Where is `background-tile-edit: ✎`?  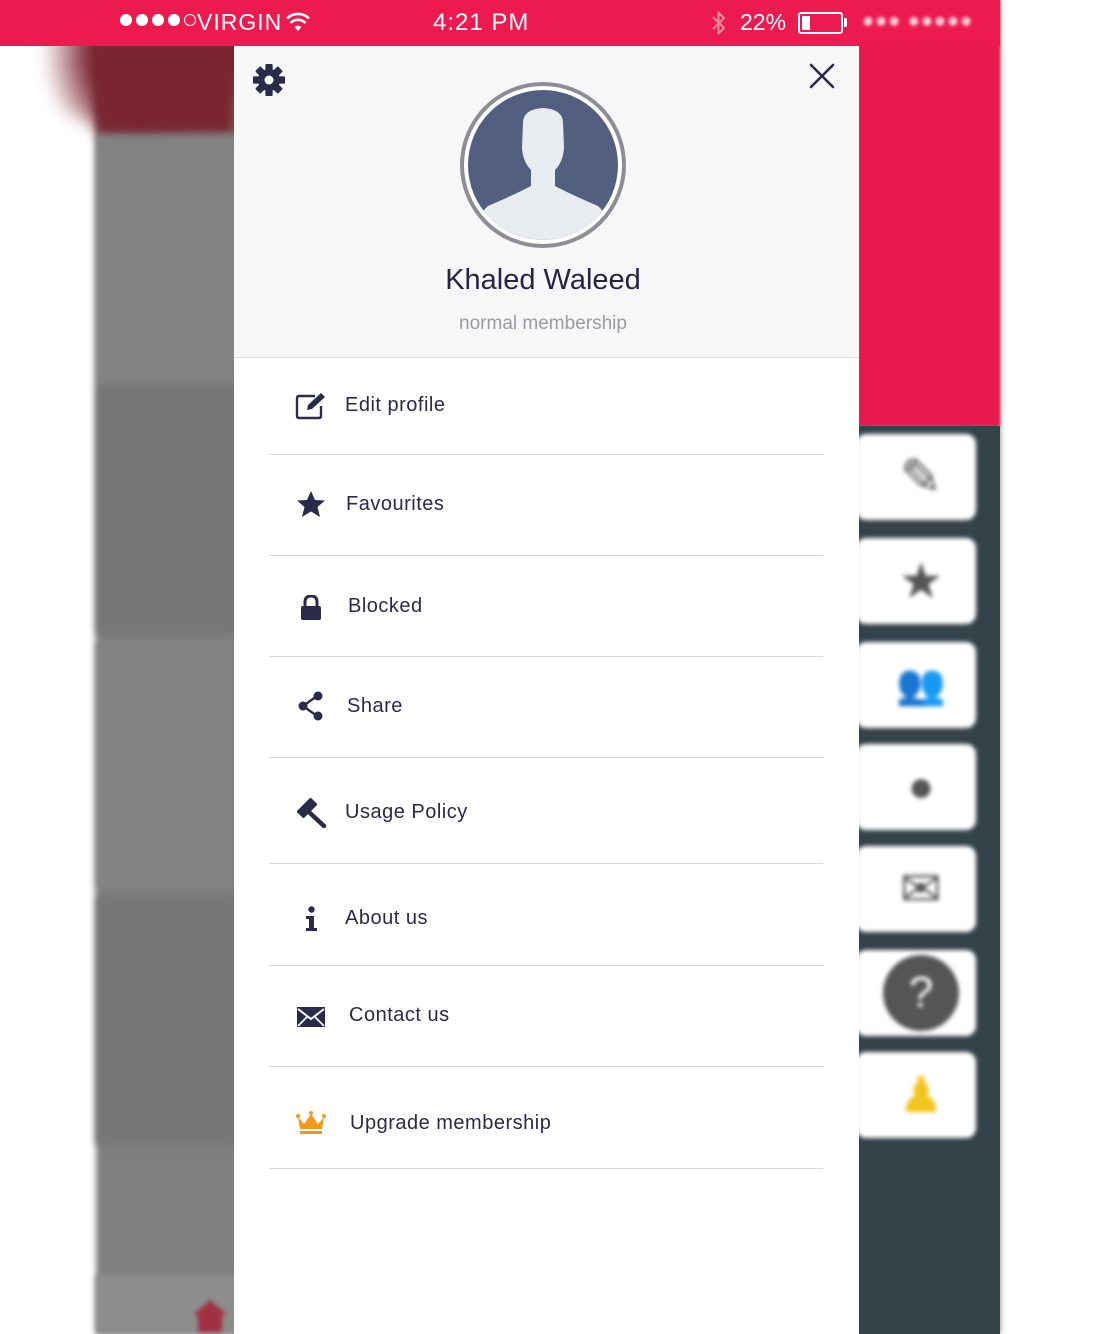
background-tile-edit: ✎ is located at coordinates (916, 477).